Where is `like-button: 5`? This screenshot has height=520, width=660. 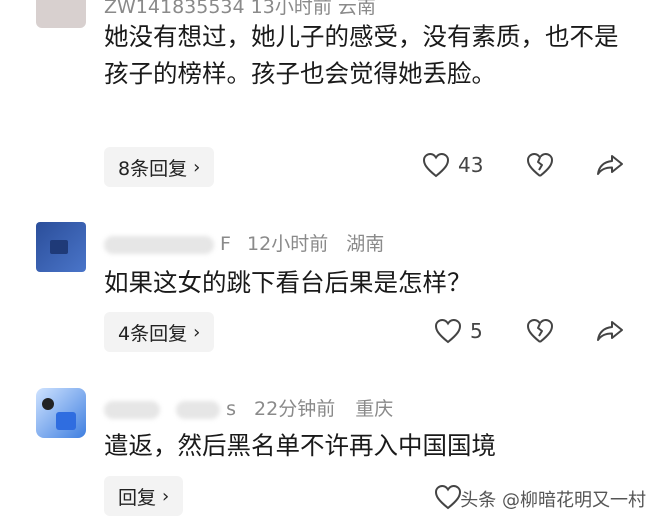 like-button: 5 is located at coordinates (458, 331).